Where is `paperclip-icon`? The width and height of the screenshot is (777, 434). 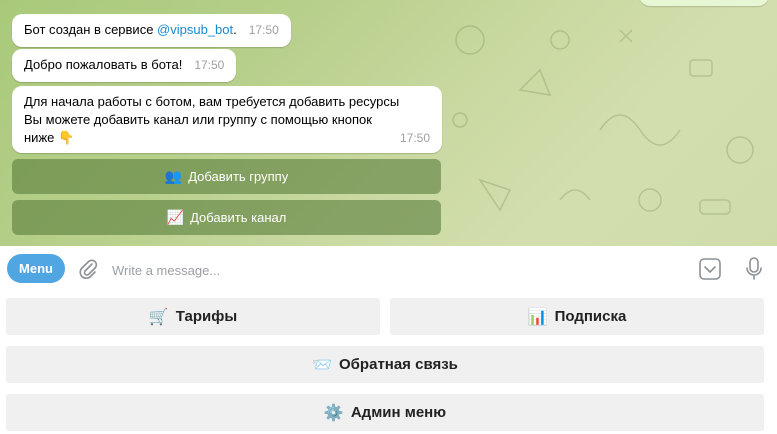
paperclip-icon is located at coordinates (88, 269).